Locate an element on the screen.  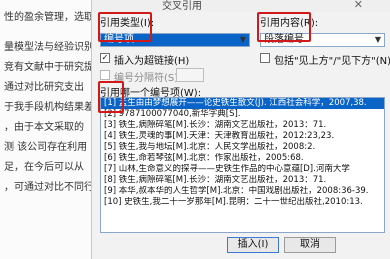
document-line: 于我手段机构结果差 is located at coordinates (49, 107).